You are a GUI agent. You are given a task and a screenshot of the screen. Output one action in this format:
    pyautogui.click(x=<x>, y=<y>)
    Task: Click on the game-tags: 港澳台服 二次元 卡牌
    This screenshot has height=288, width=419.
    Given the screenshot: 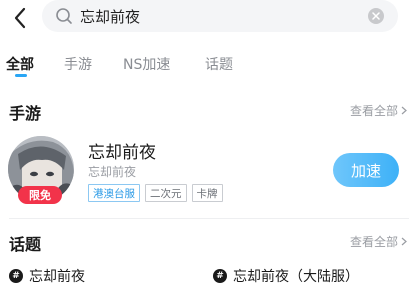 What is the action you would take?
    pyautogui.click(x=155, y=193)
    